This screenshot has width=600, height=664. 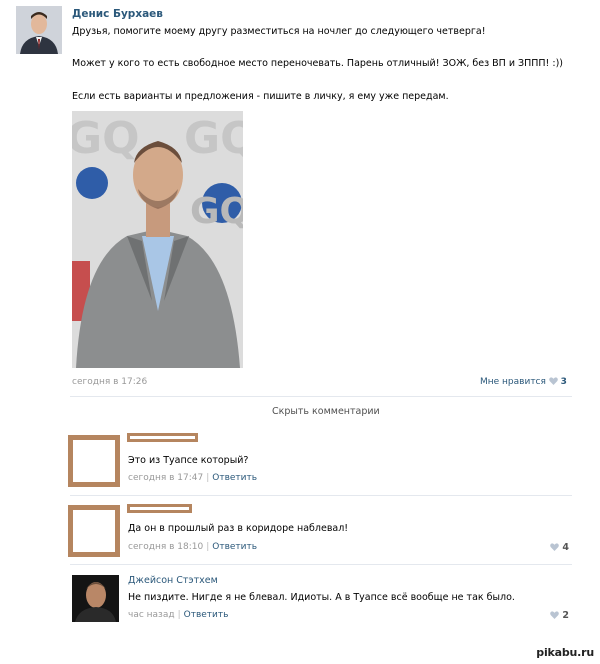 What do you see at coordinates (95, 598) in the screenshot?
I see `comment-avatar` at bounding box center [95, 598].